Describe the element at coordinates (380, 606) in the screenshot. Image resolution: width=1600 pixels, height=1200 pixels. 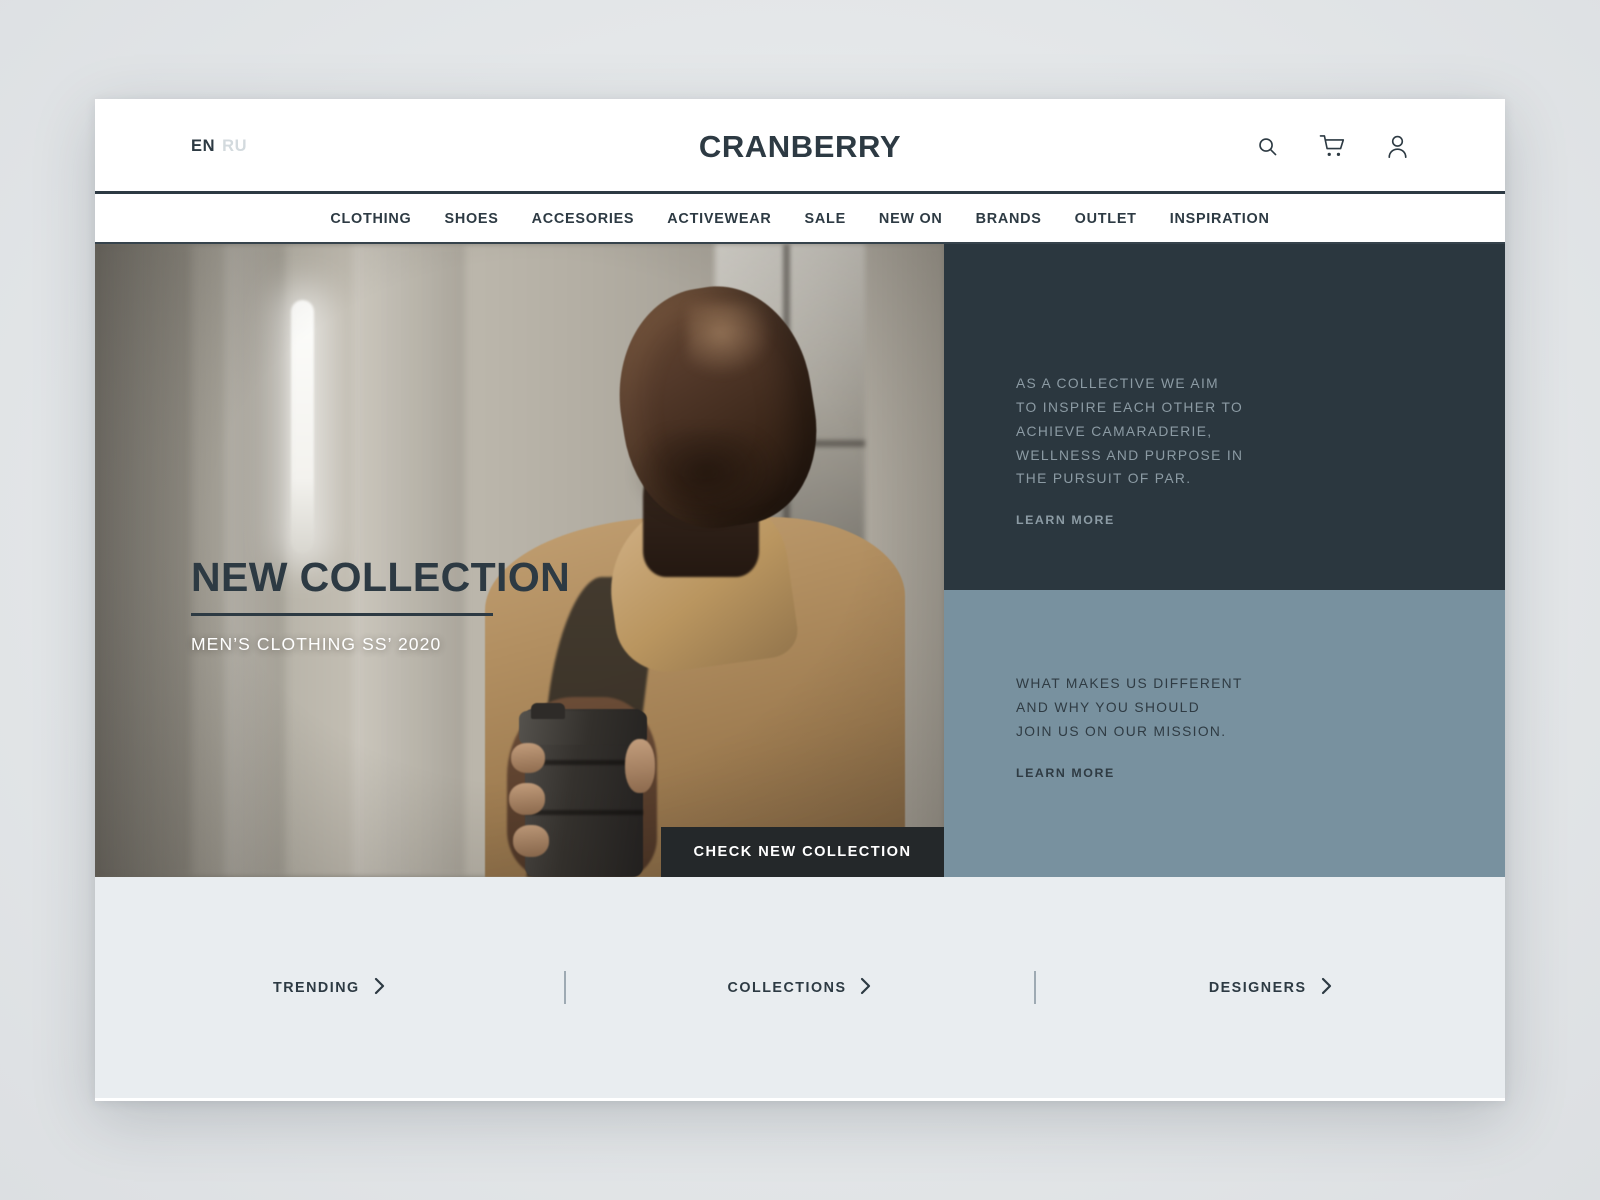
I see `hero-copy: NEW COLLECTION MEN’S CLOTHING SS’ 2020` at that location.